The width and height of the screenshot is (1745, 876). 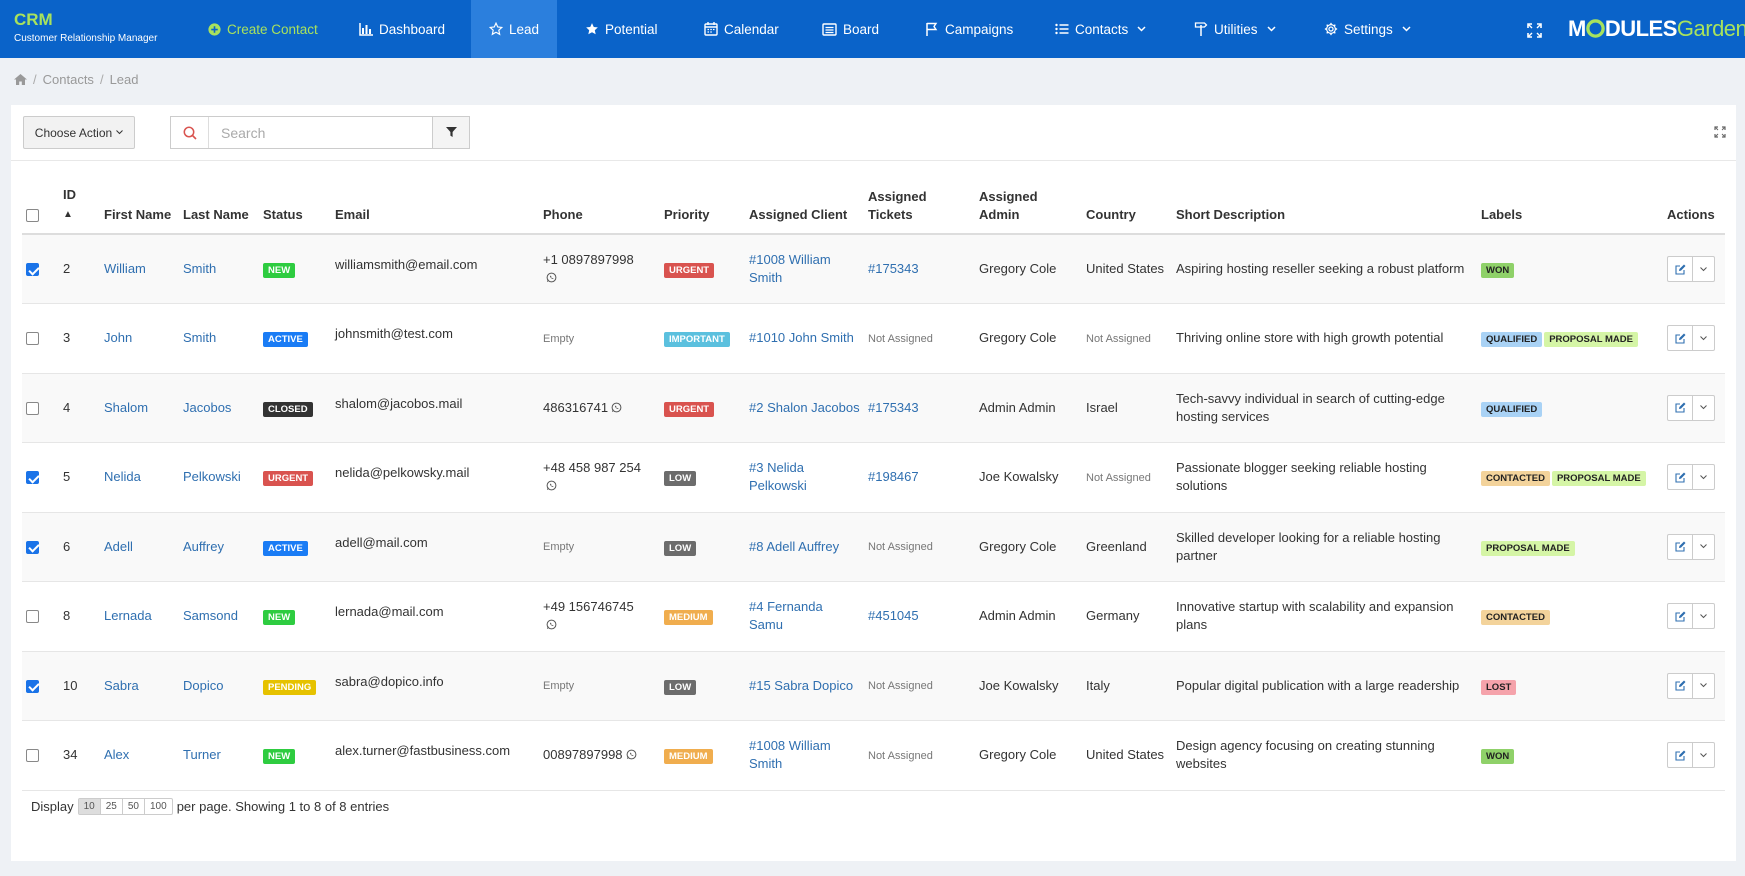 I want to click on search-input, so click(x=320, y=132).